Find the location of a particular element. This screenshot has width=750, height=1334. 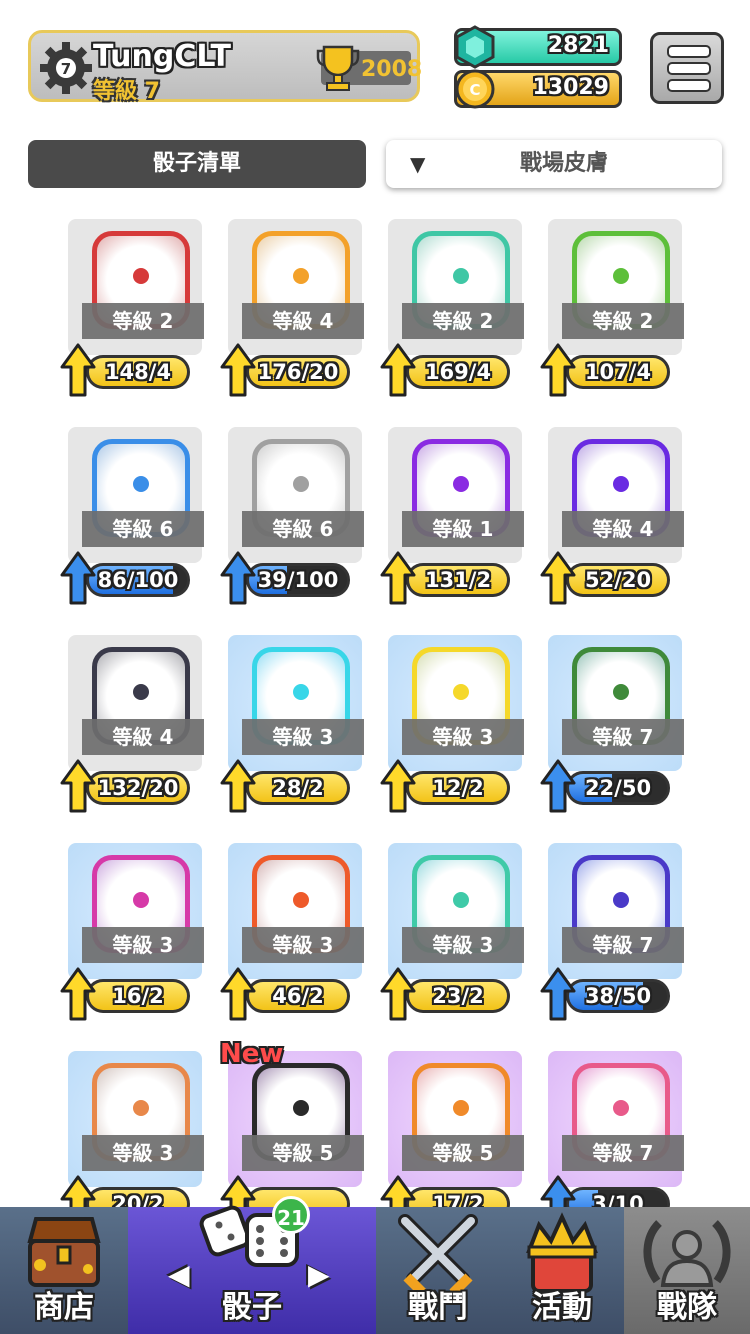

dice-card: 等級 2 107/4 is located at coordinates (615, 319).